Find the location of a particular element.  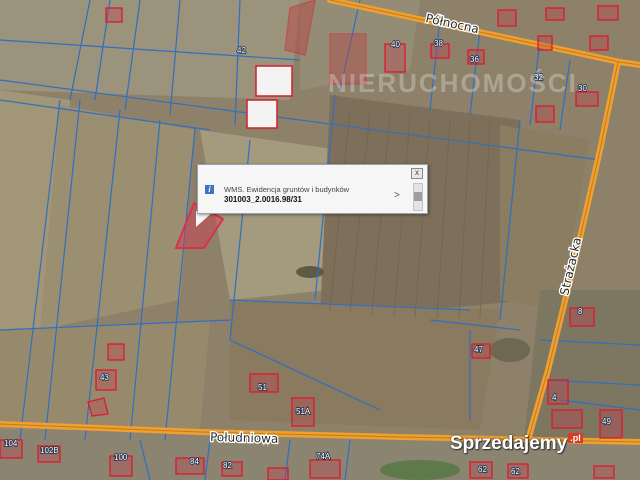

parcel-label: 30 is located at coordinates (582, 88).